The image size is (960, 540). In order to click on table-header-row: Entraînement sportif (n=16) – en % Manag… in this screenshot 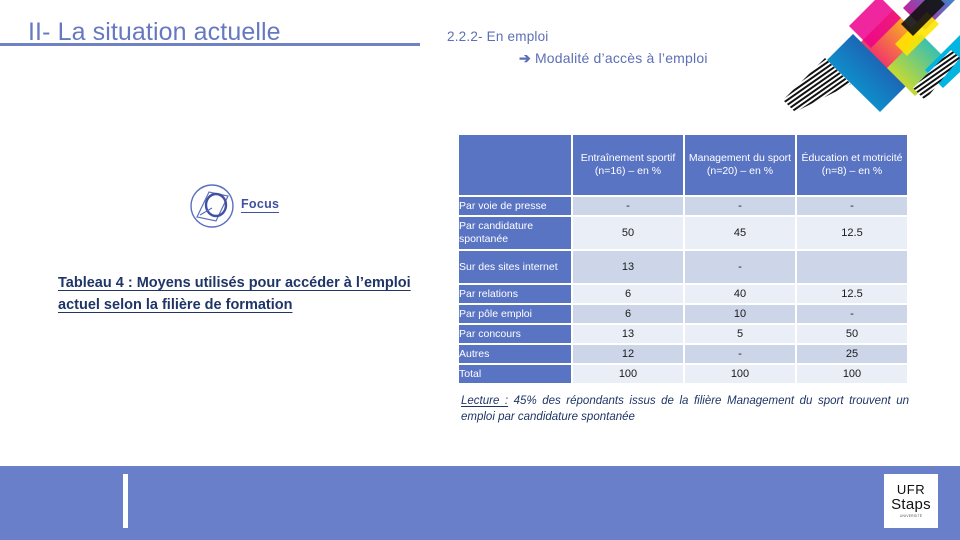, I will do `click(683, 165)`.